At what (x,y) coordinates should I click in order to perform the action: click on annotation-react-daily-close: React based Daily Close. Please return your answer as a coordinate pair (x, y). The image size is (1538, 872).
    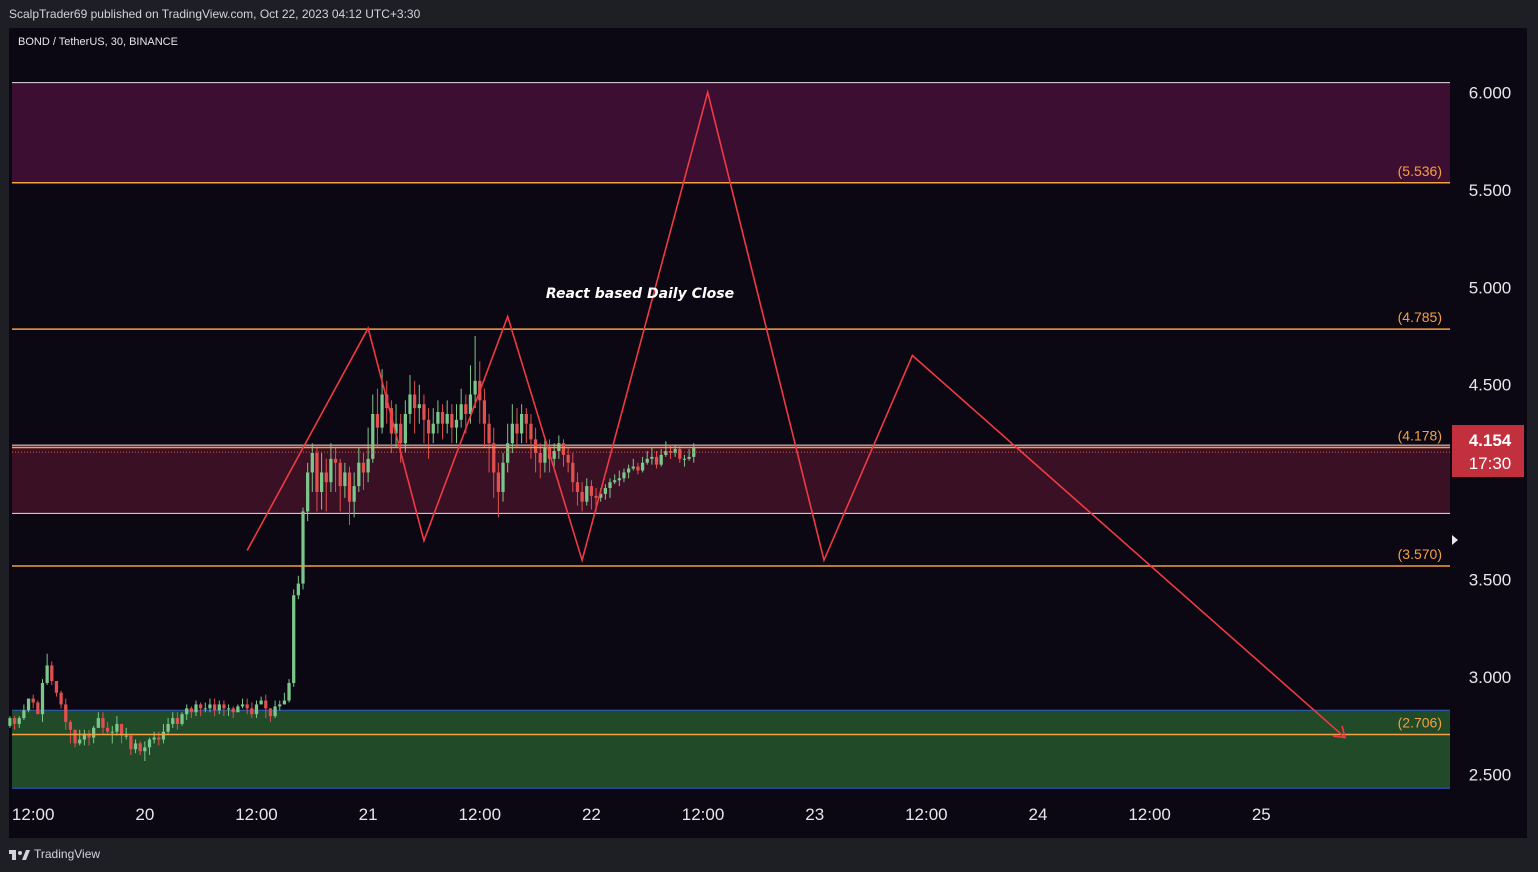
    Looking at the image, I should click on (640, 294).